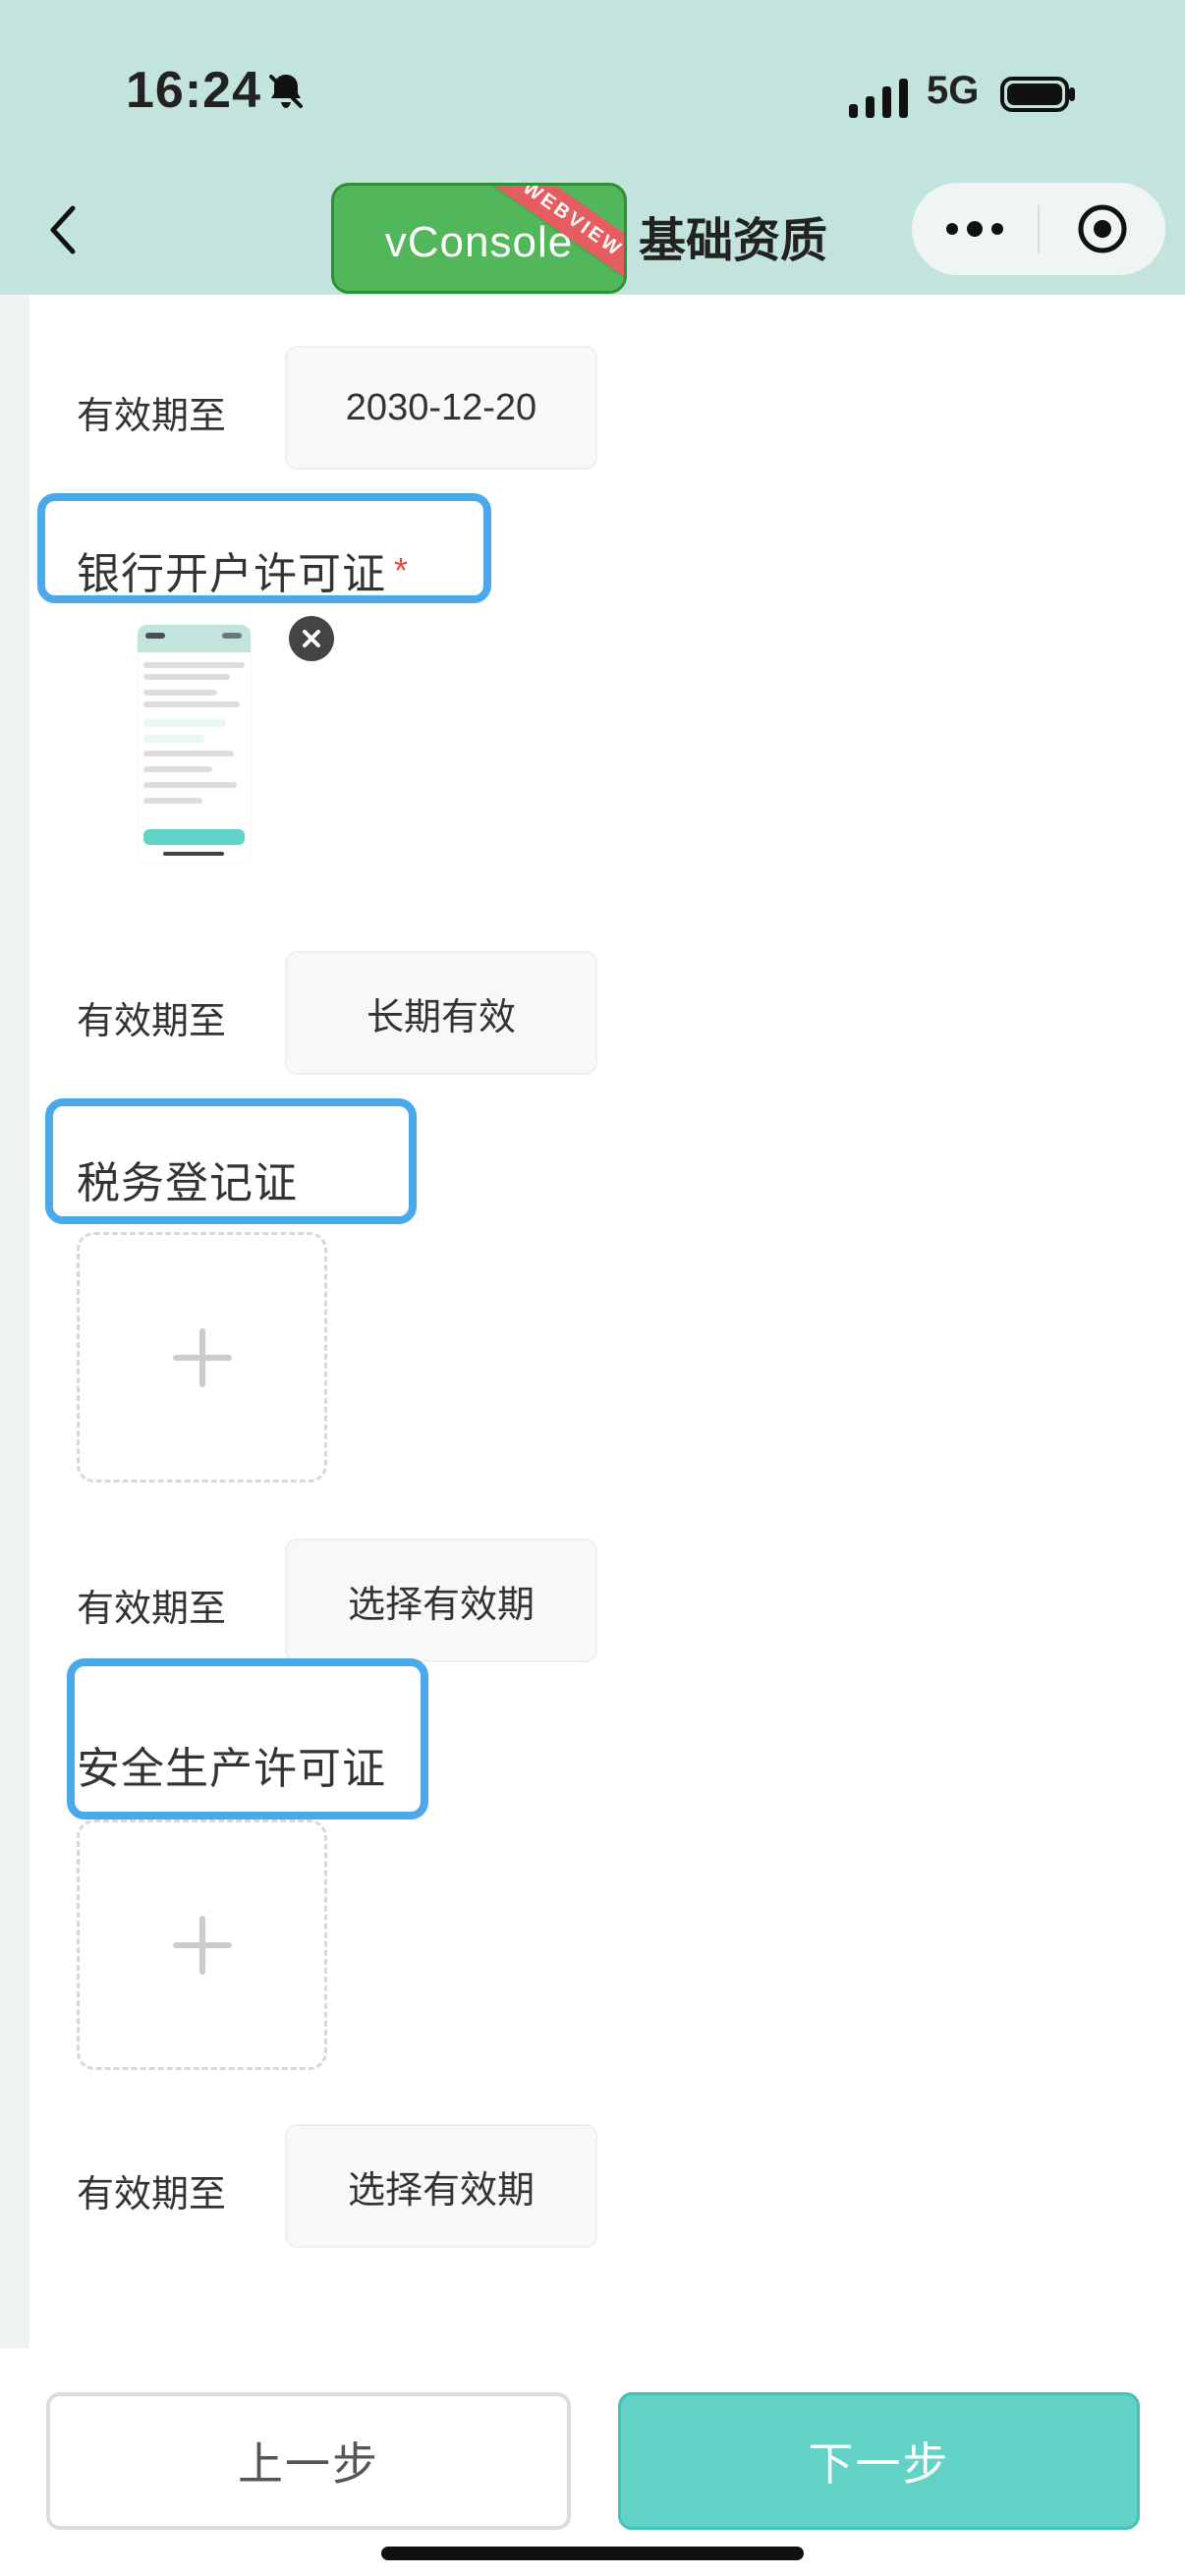 This screenshot has height=2576, width=1185. Describe the element at coordinates (194, 90) in the screenshot. I see `status-time: 16:24` at that location.